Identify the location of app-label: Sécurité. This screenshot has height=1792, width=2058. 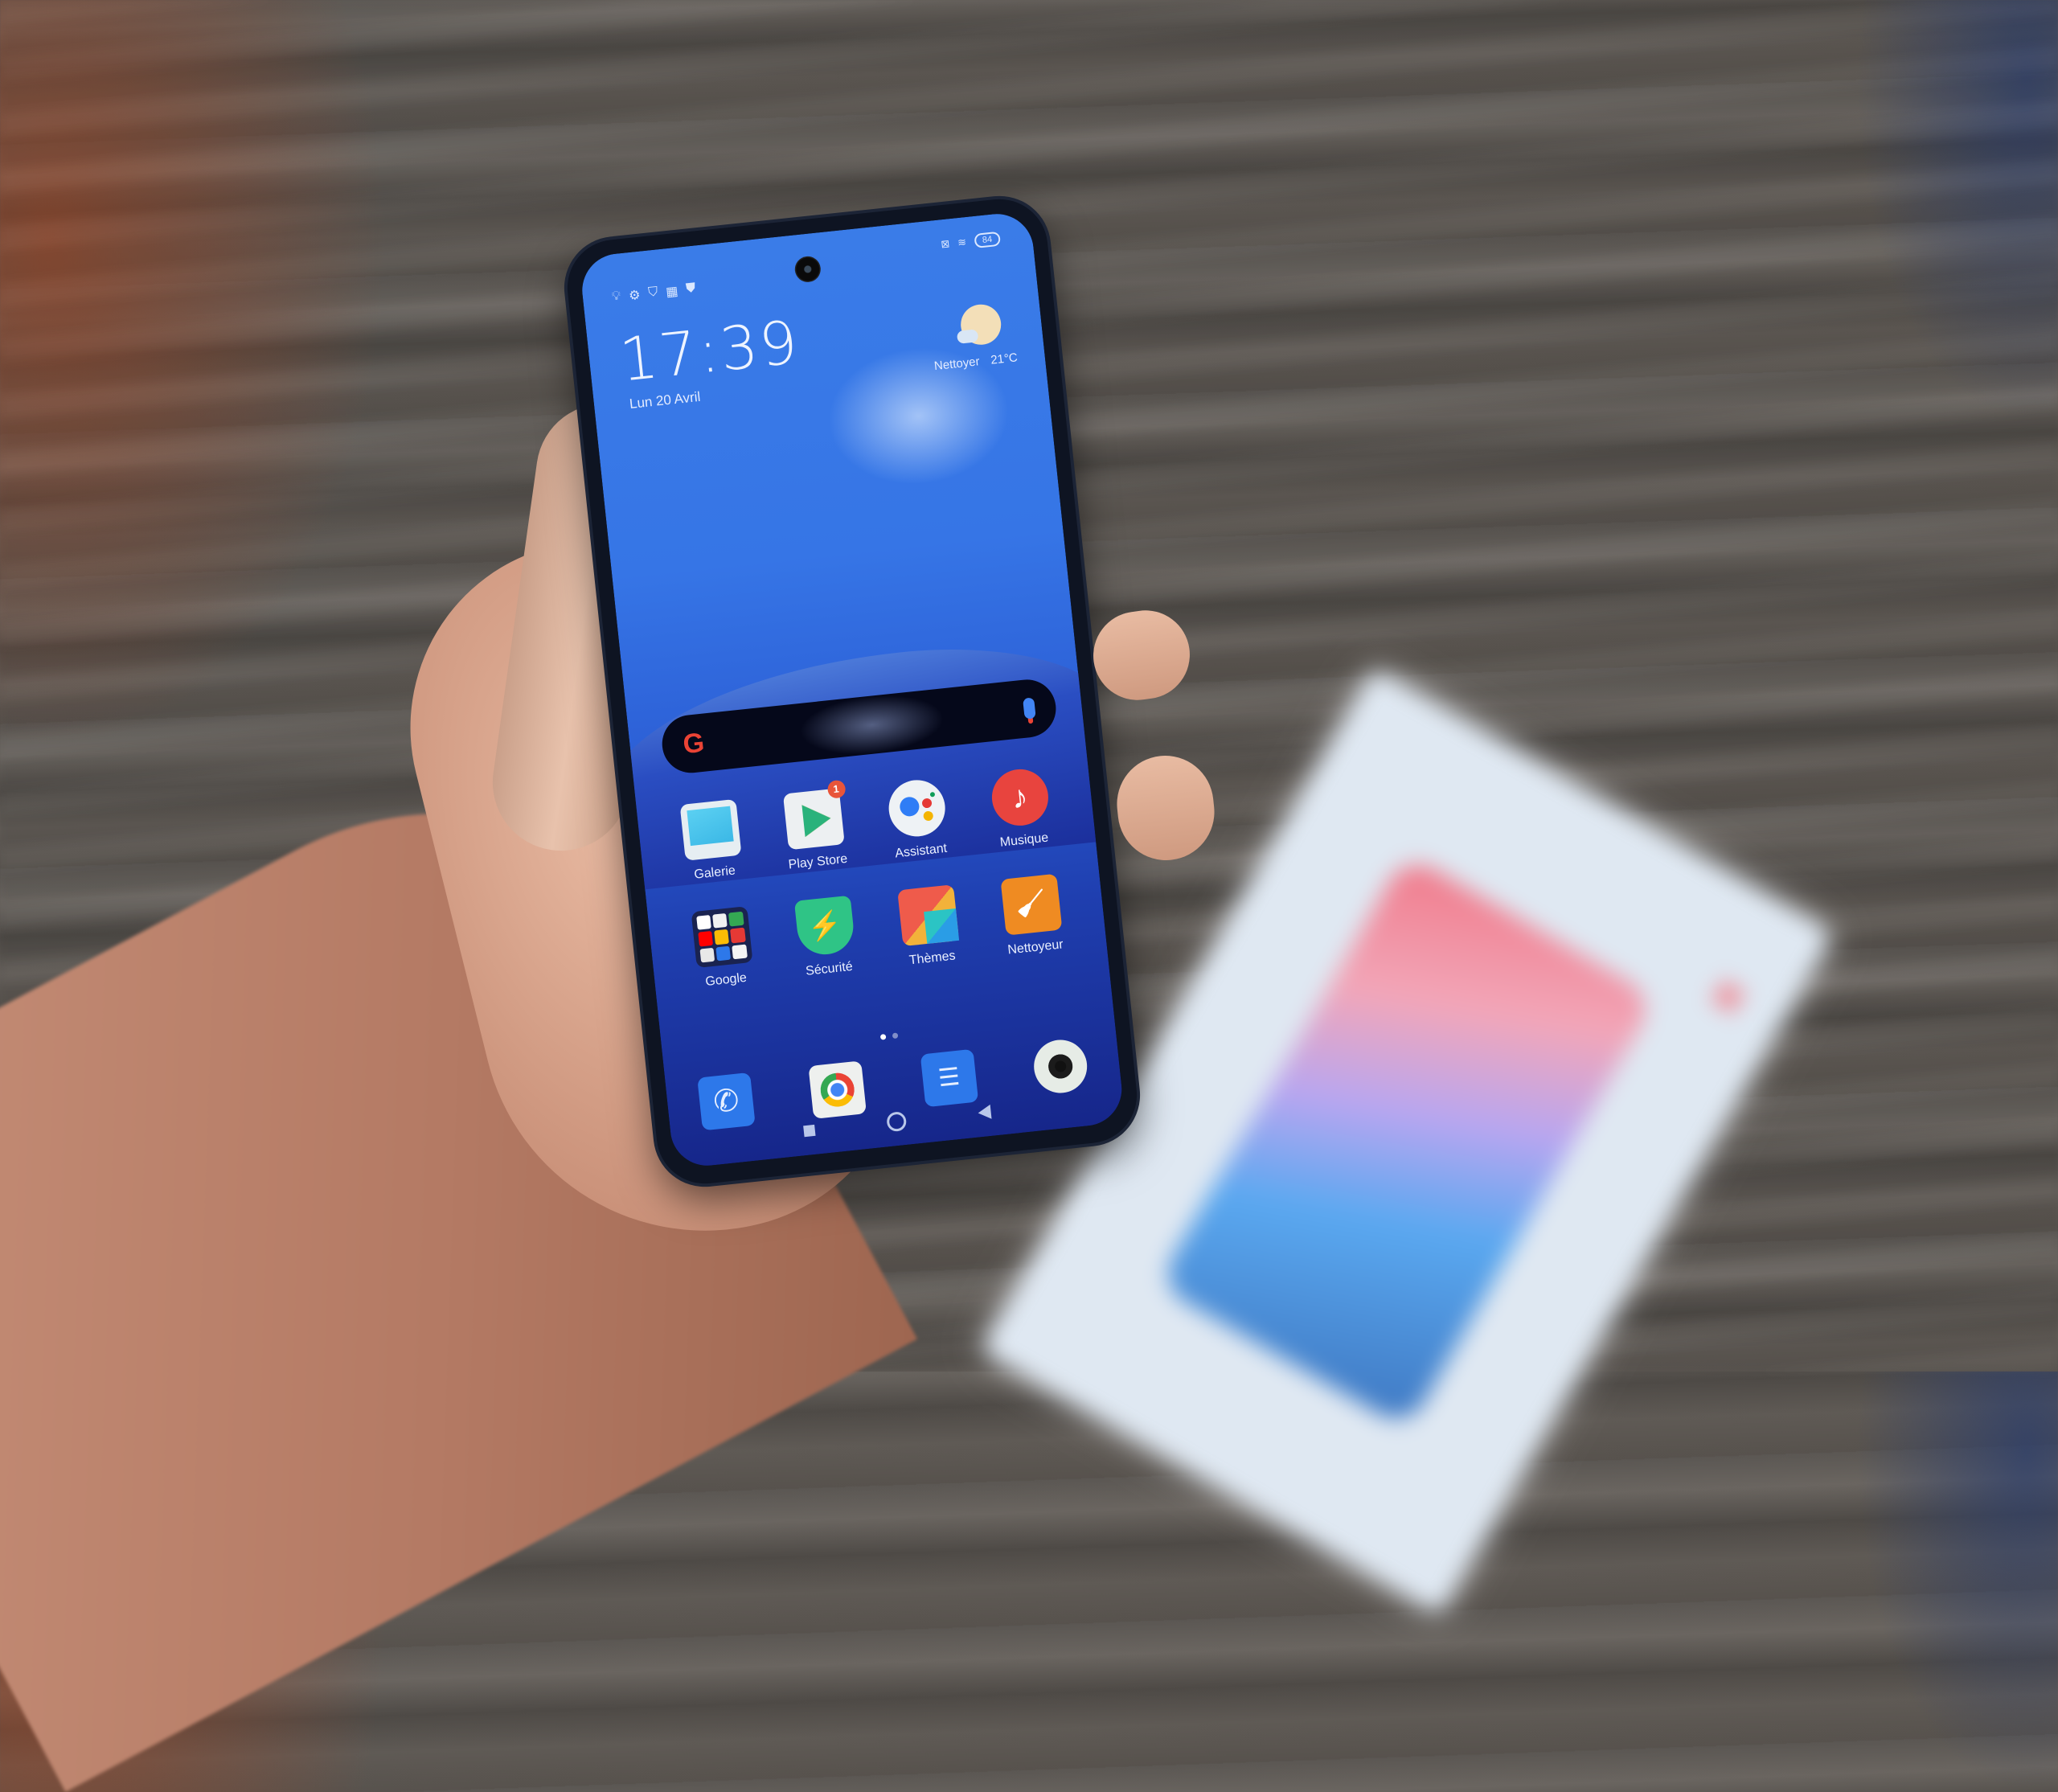
(830, 968).